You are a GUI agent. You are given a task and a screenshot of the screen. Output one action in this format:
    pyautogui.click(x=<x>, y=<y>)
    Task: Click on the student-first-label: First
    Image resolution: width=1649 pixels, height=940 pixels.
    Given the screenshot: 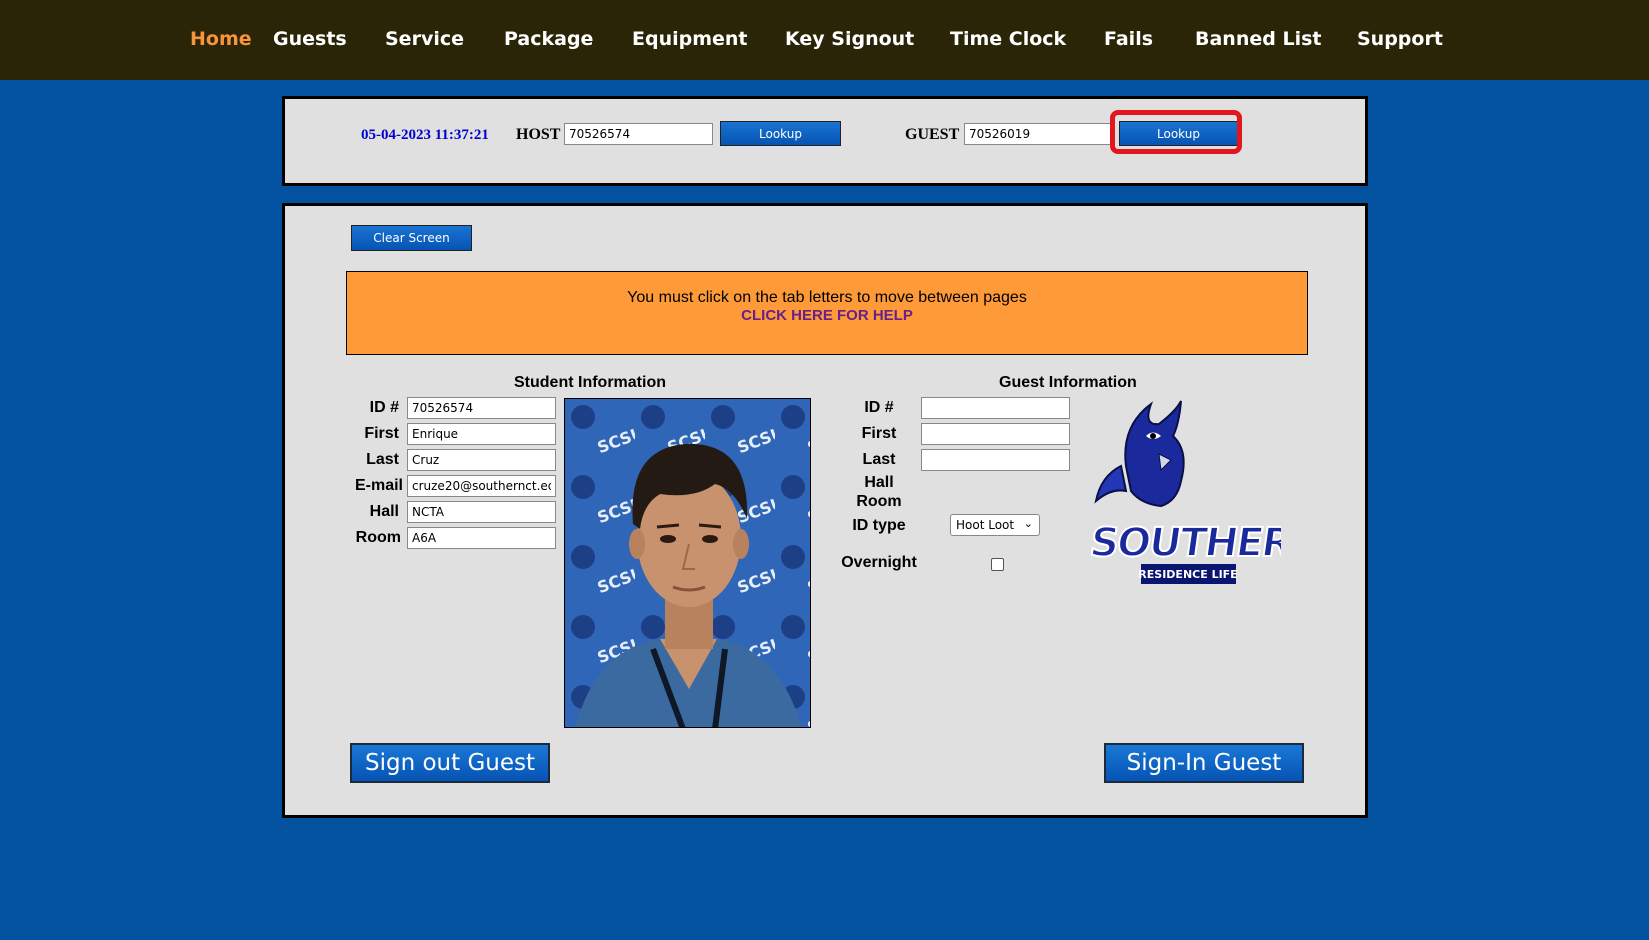 What is the action you would take?
    pyautogui.click(x=381, y=433)
    